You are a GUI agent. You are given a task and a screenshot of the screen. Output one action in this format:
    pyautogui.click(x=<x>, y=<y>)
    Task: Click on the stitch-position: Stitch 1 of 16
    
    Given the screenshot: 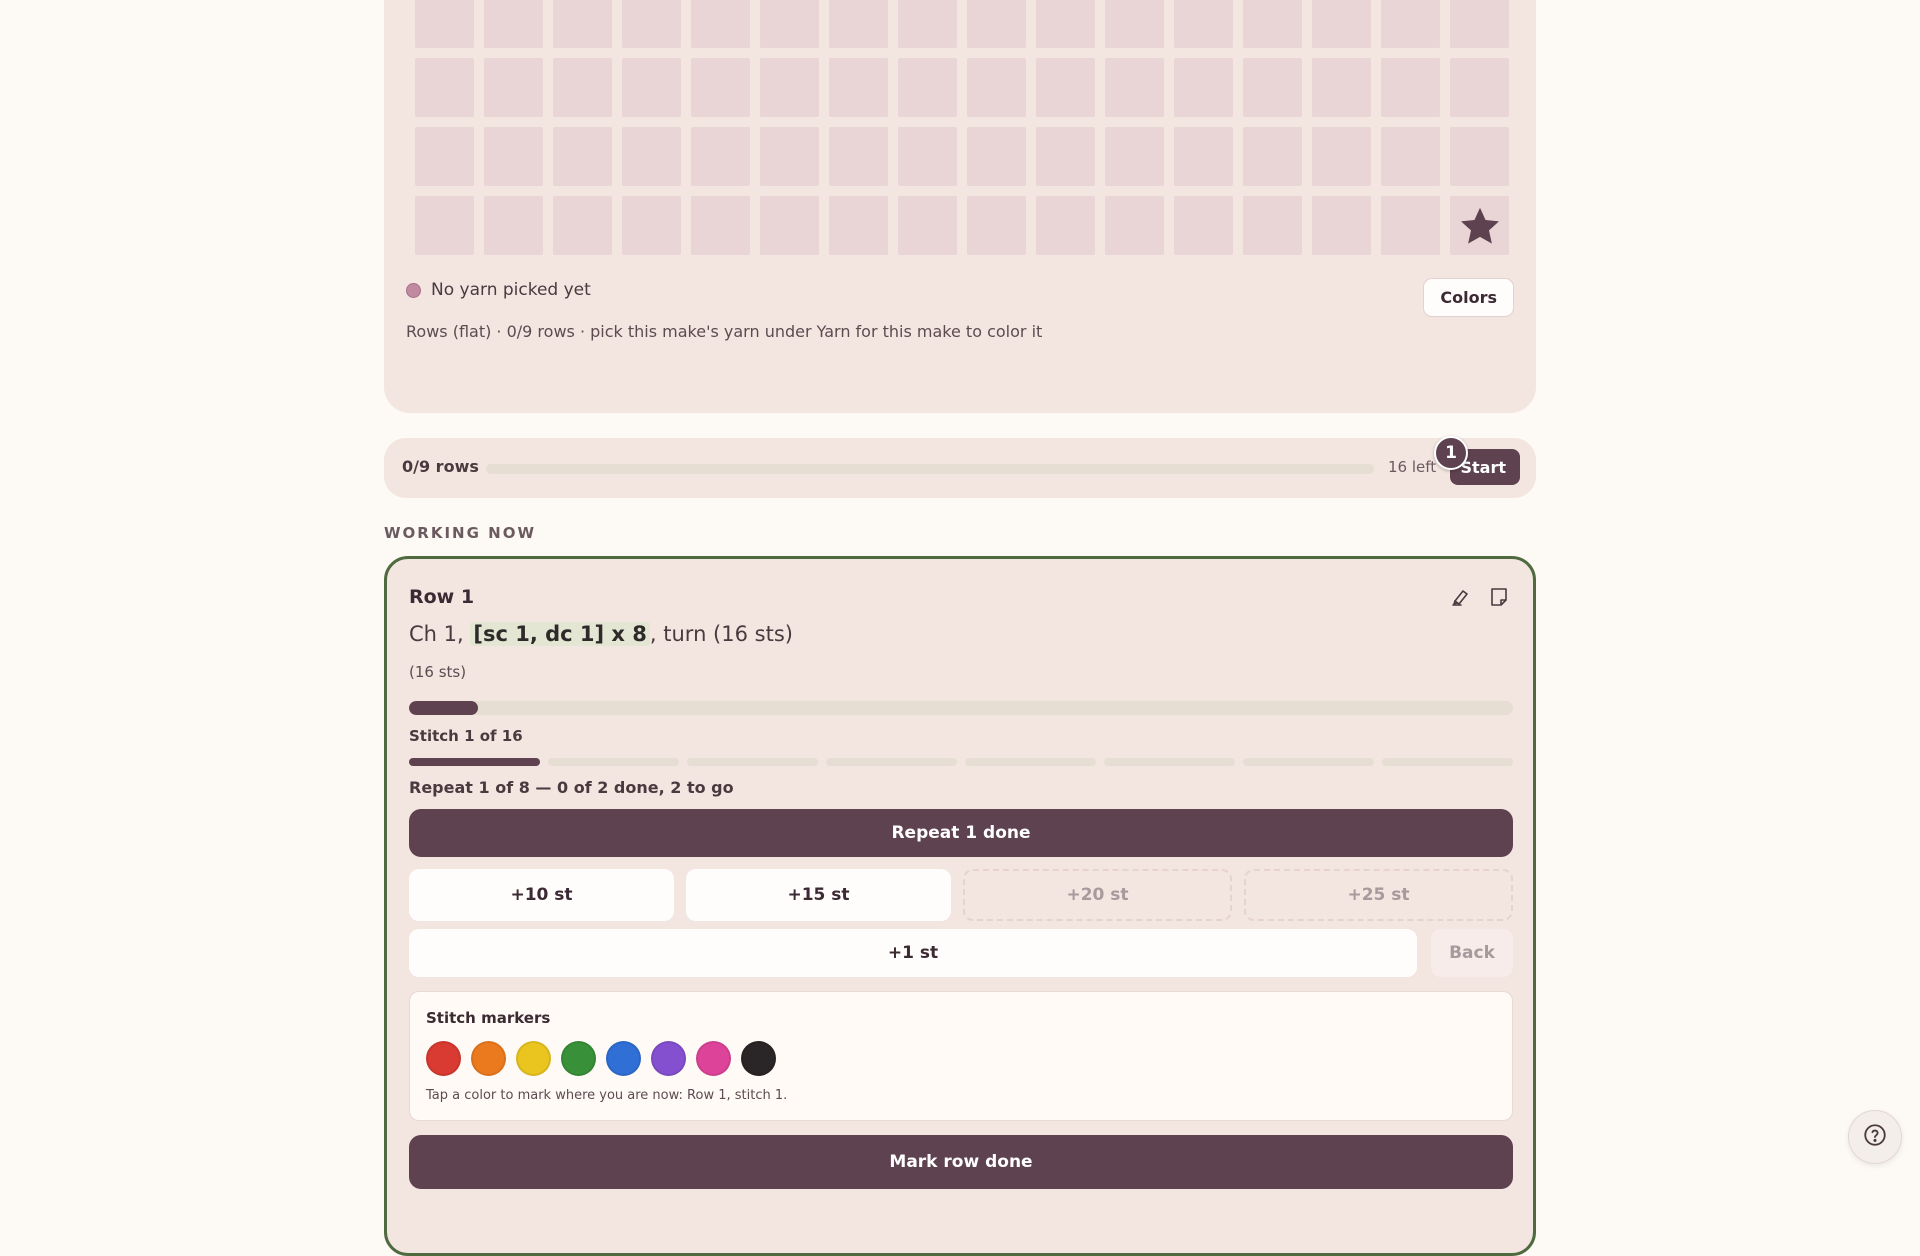 What is the action you would take?
    pyautogui.click(x=466, y=736)
    